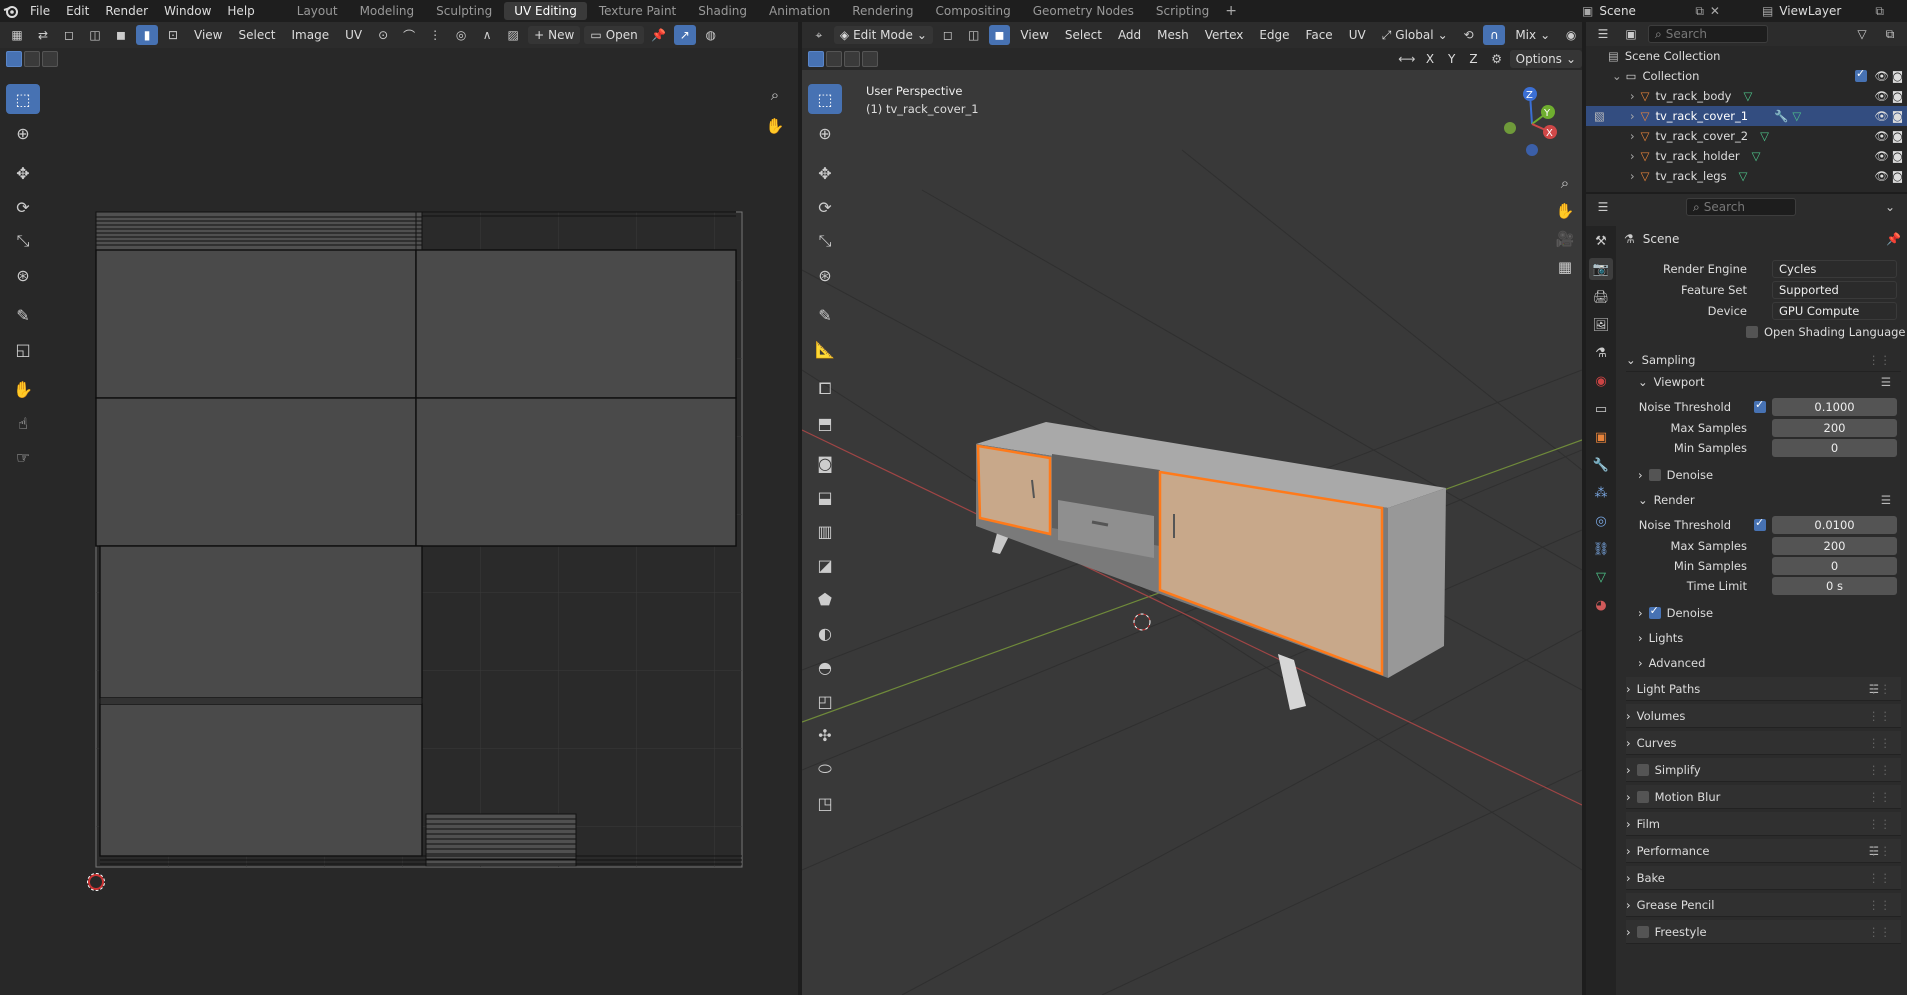  I want to click on properties-options-icon: ⌄, so click(1890, 207).